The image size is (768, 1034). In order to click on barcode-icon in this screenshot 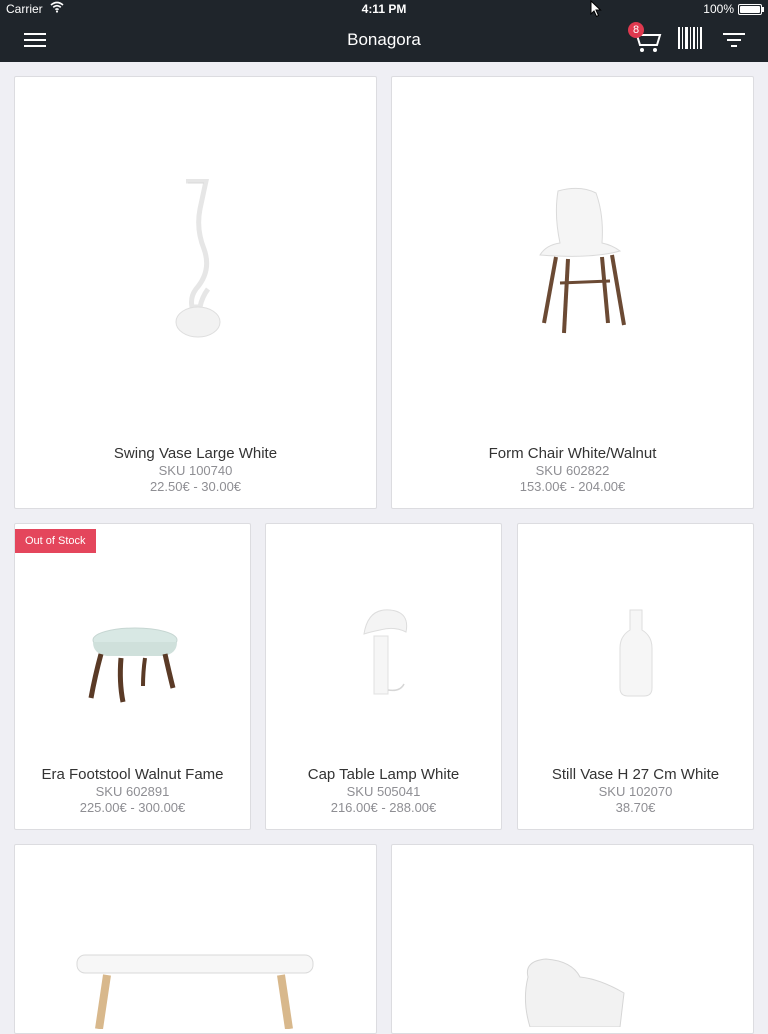, I will do `click(690, 38)`.